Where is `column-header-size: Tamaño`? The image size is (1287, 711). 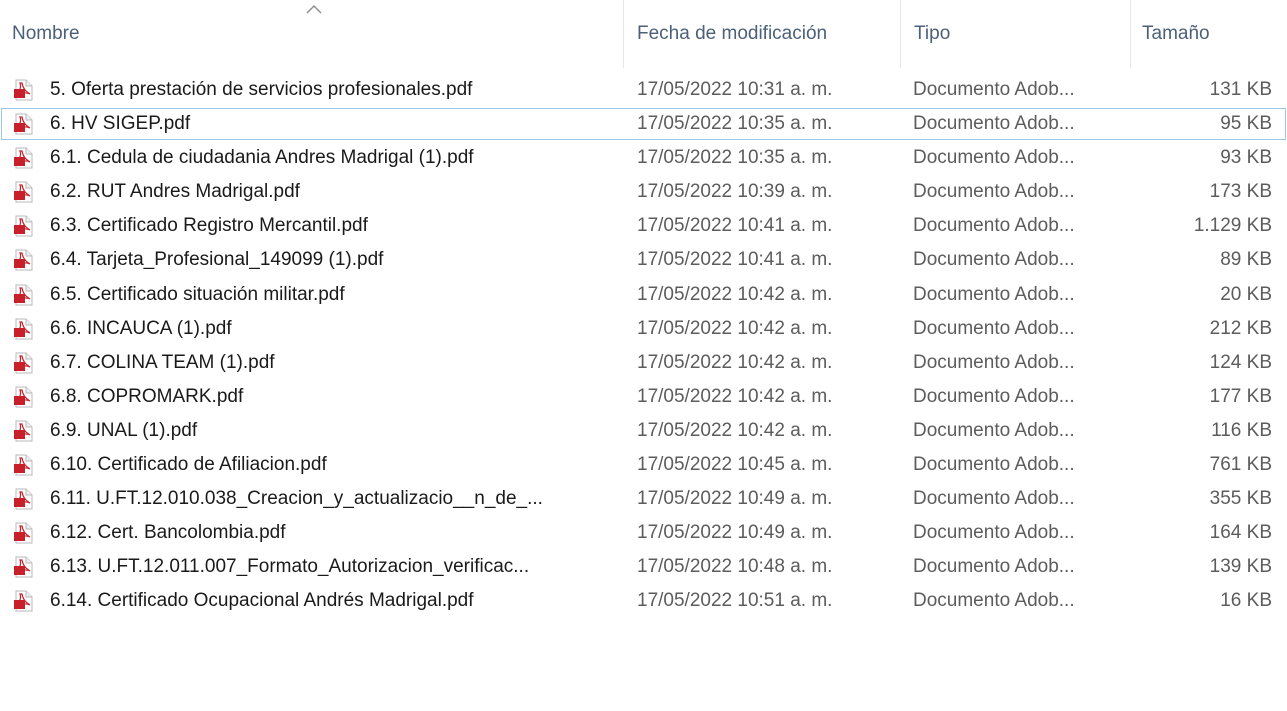 column-header-size: Tamaño is located at coordinates (1209, 34).